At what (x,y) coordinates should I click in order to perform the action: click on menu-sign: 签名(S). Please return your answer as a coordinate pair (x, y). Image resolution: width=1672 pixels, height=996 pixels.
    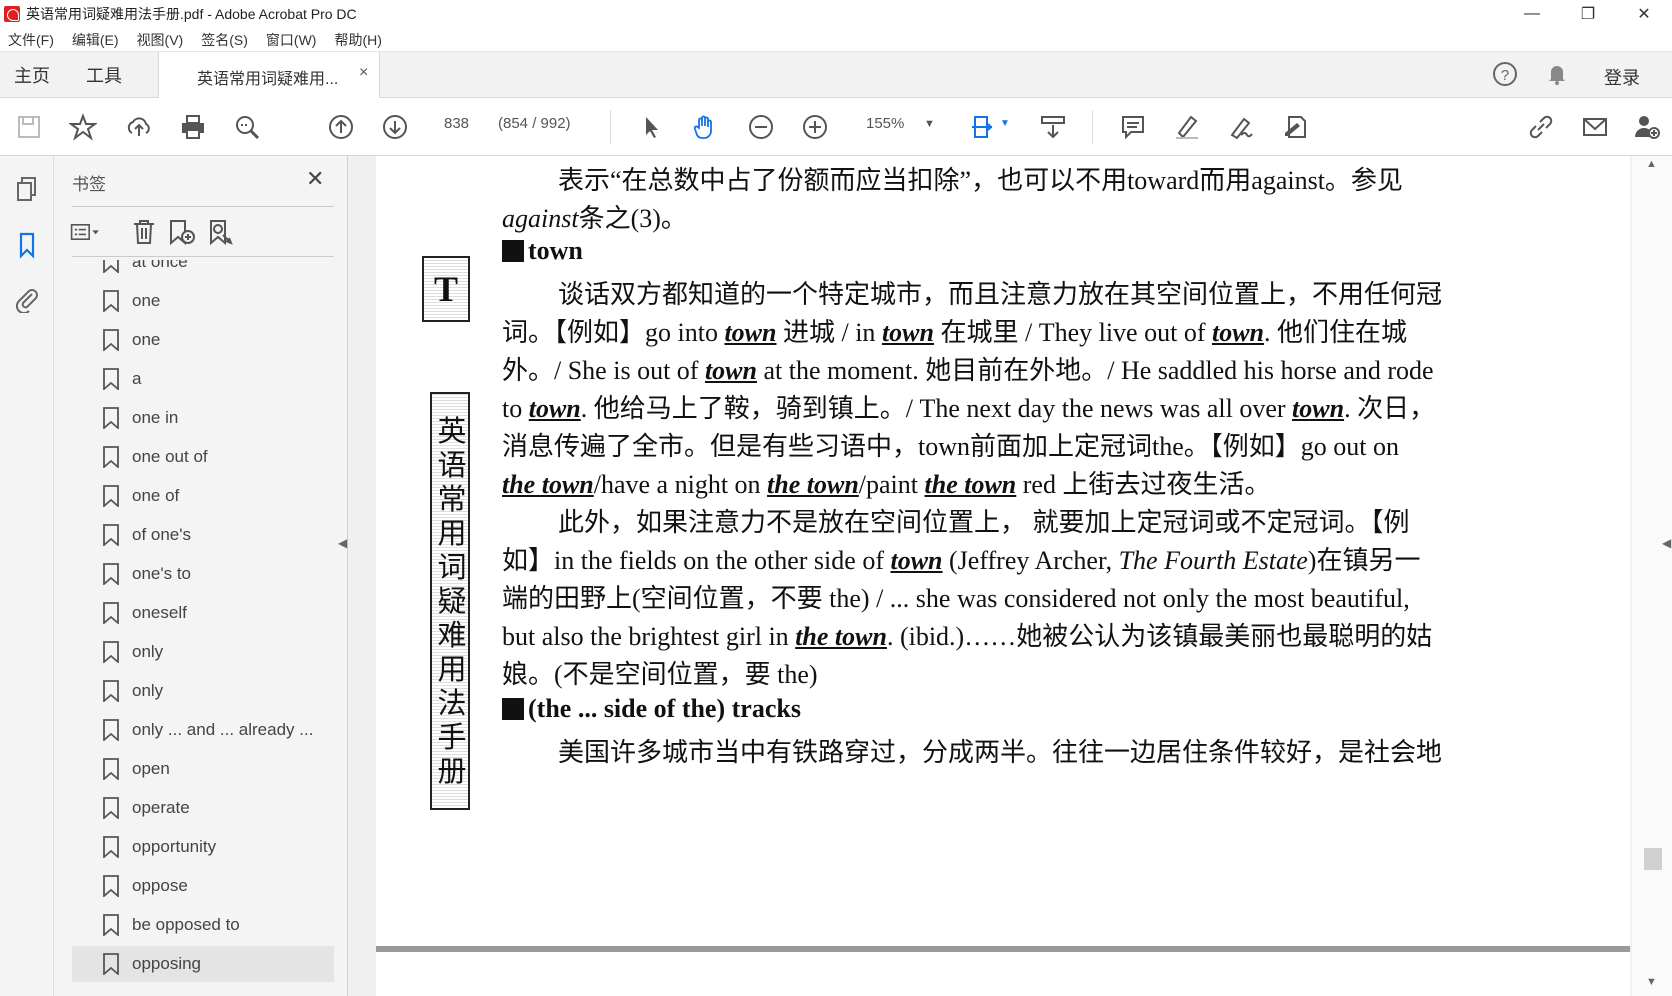
    Looking at the image, I should click on (224, 40).